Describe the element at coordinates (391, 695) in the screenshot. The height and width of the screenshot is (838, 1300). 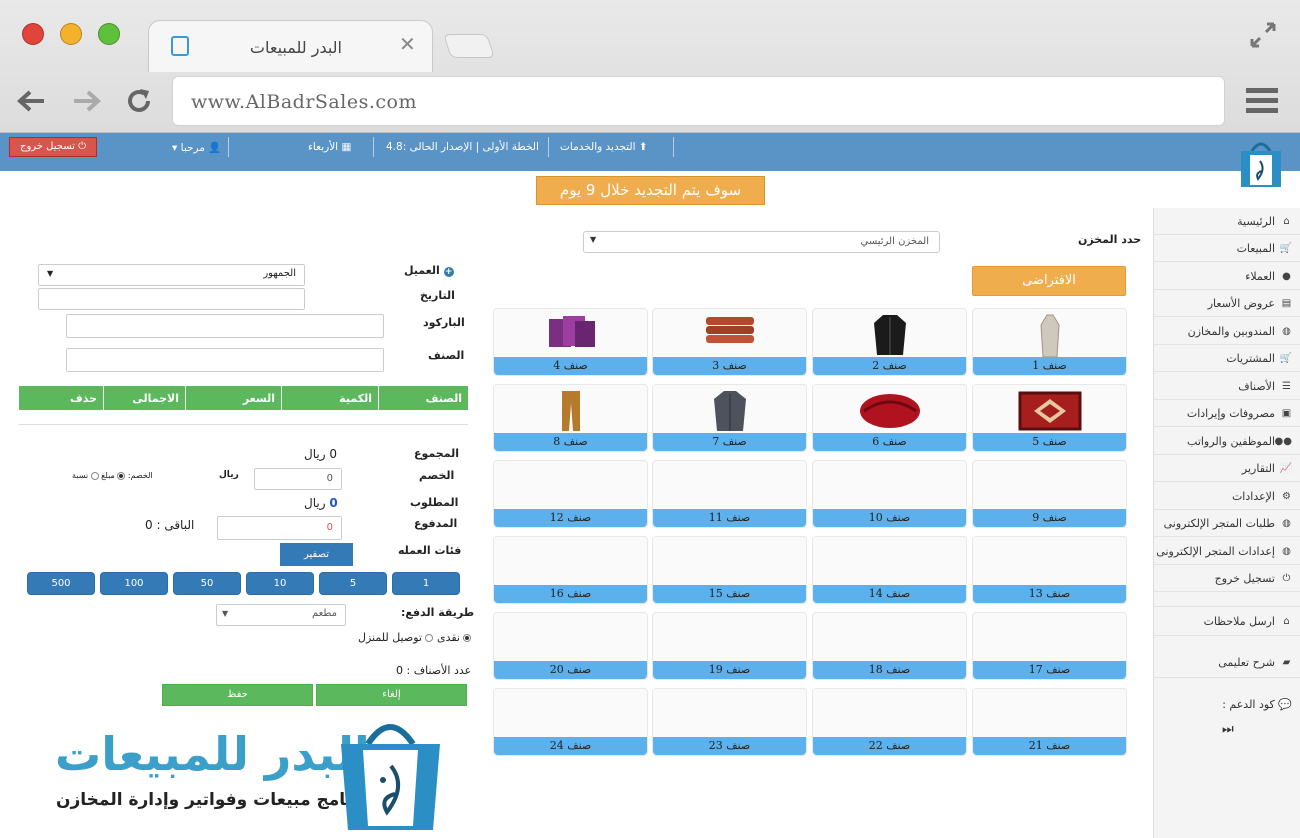
I see `cancel-button: إلغاء` at that location.